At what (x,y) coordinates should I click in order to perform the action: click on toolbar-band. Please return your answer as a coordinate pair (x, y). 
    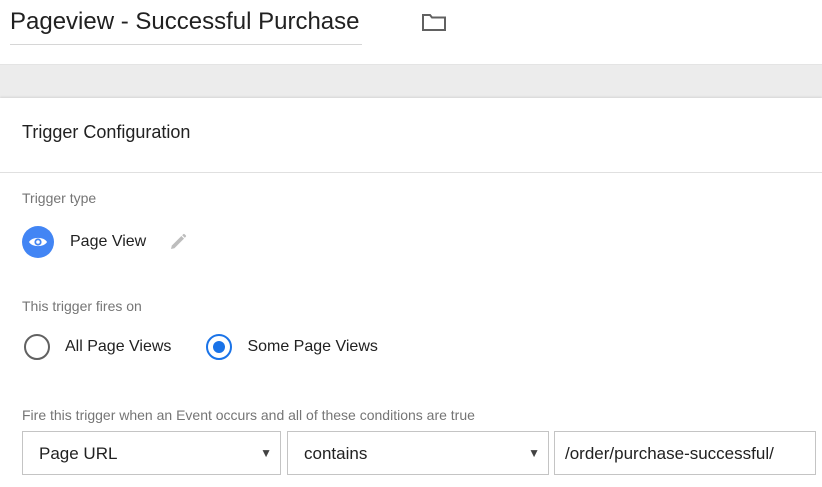
    Looking at the image, I should click on (411, 81).